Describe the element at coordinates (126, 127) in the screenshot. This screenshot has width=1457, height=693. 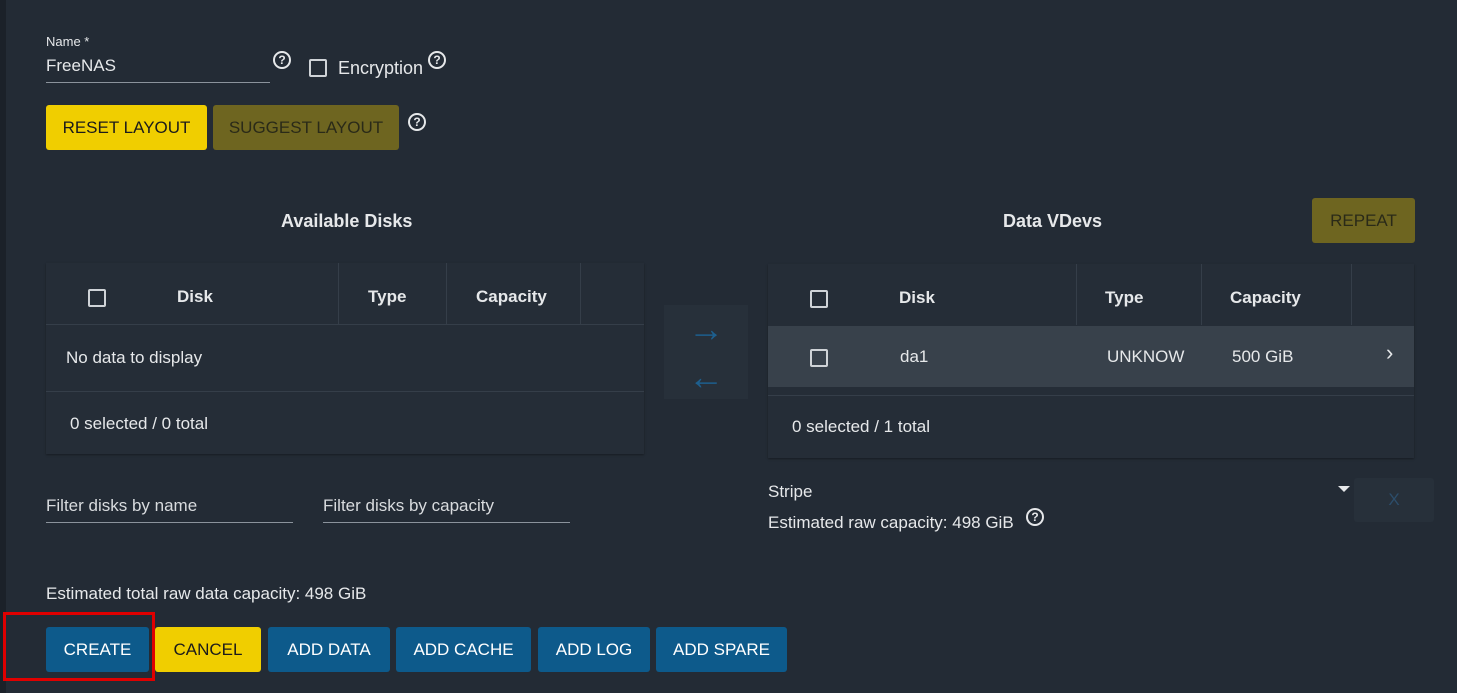
I see `reset-layout-button: RESET LAYOUT` at that location.